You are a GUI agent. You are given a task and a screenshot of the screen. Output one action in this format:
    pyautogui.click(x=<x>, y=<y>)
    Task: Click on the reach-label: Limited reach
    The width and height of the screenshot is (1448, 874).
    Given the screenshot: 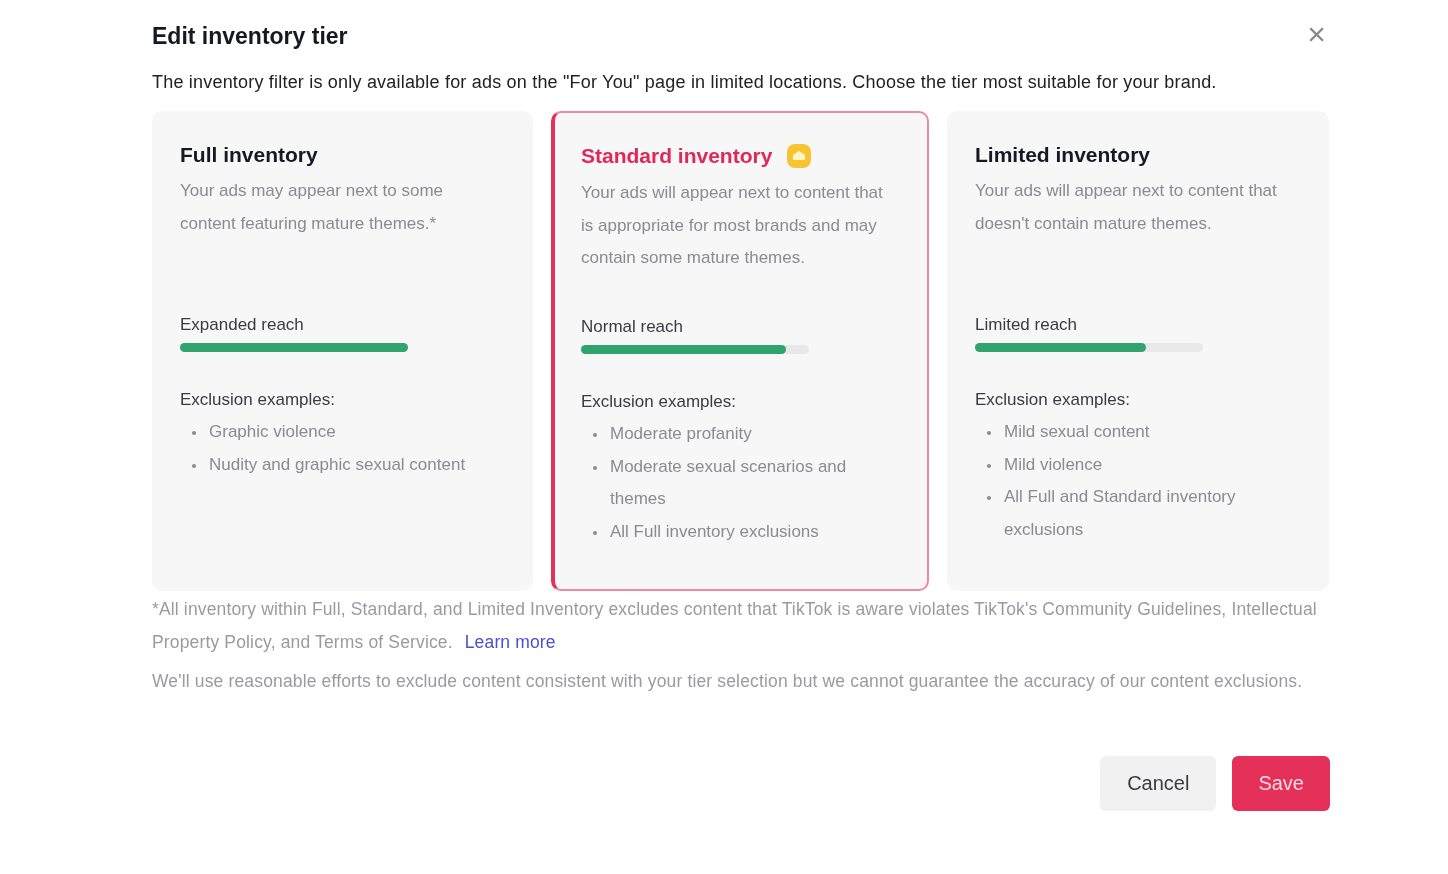 What is the action you would take?
    pyautogui.click(x=1027, y=325)
    